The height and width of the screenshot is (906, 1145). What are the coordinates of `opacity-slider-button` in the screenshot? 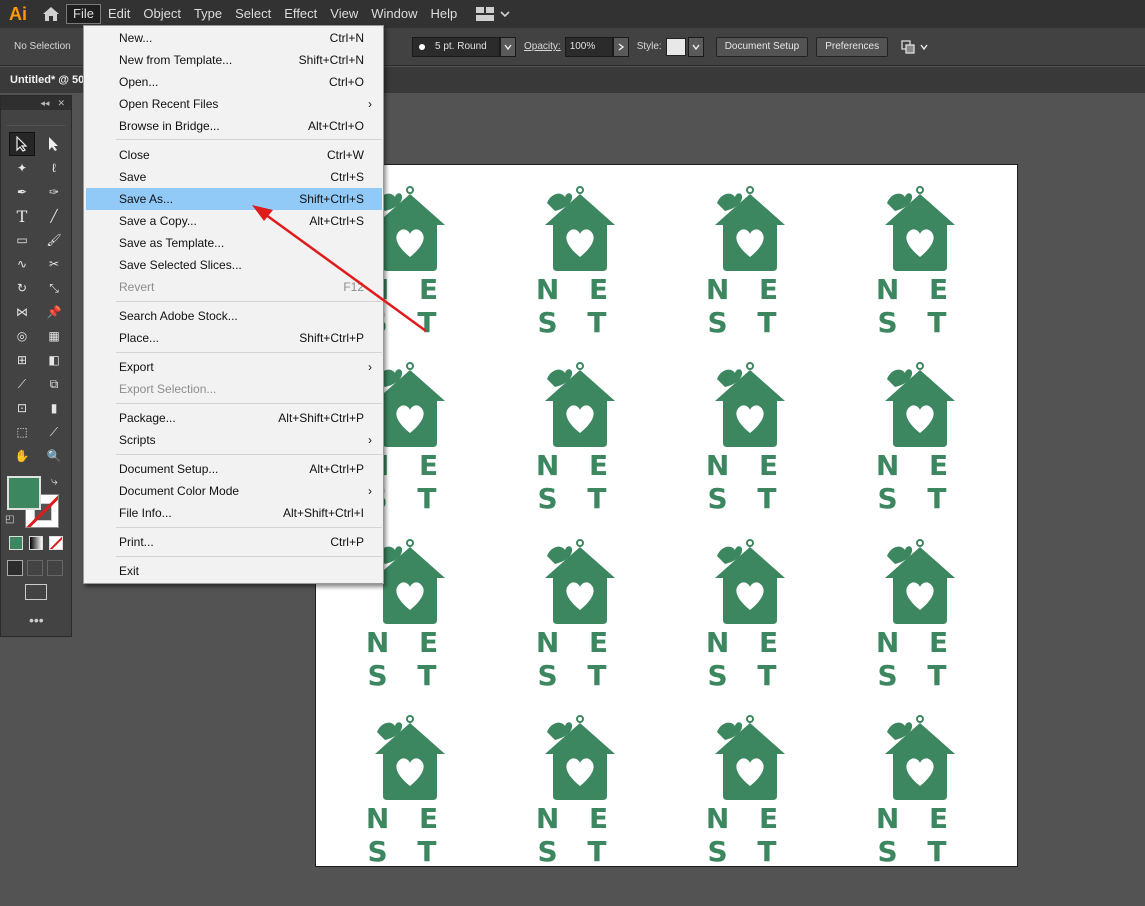 It's located at (620, 46).